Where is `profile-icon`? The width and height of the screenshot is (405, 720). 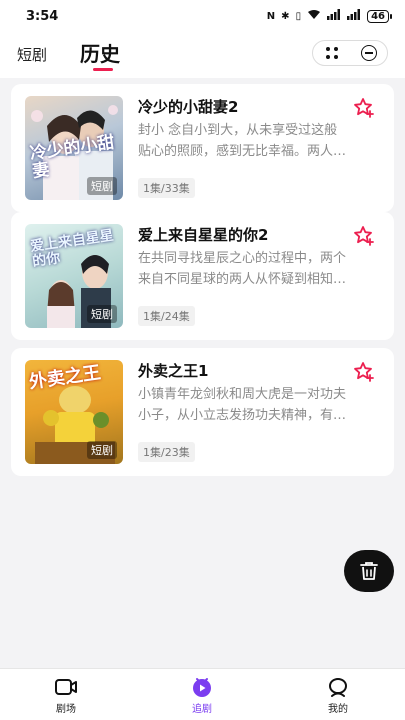 profile-icon is located at coordinates (338, 687).